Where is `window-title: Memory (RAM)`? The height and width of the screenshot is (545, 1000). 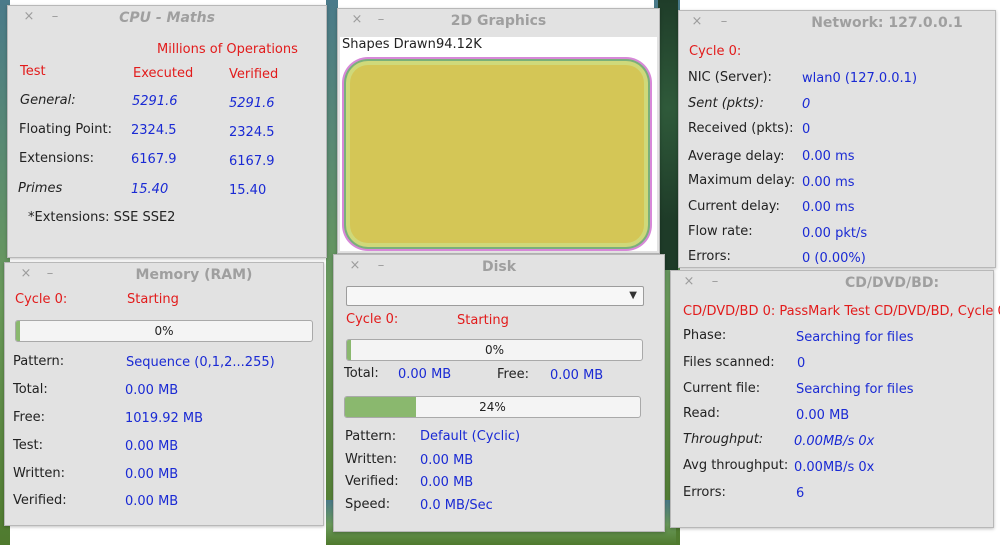 window-title: Memory (RAM) is located at coordinates (194, 275).